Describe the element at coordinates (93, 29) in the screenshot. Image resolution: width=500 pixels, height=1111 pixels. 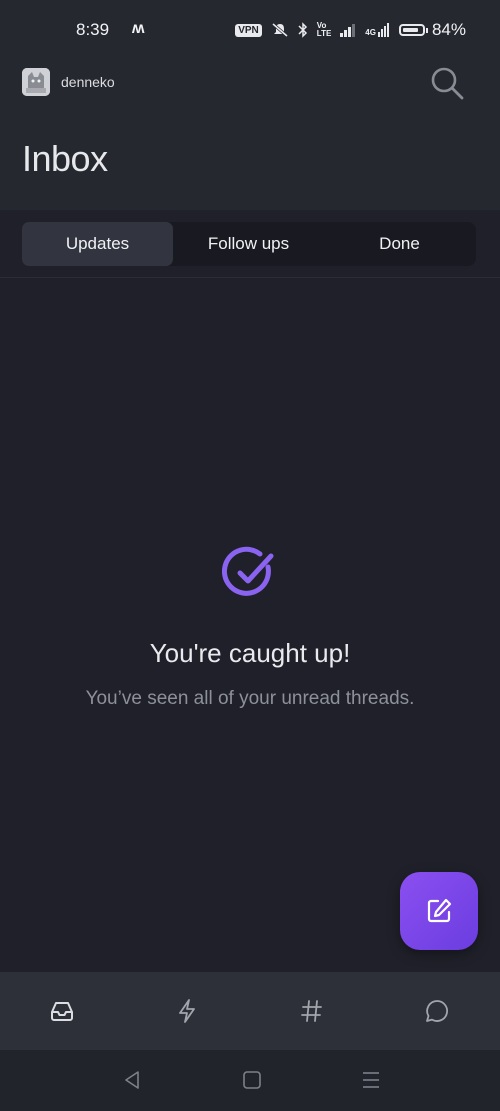
I see `status-time: 8:39` at that location.